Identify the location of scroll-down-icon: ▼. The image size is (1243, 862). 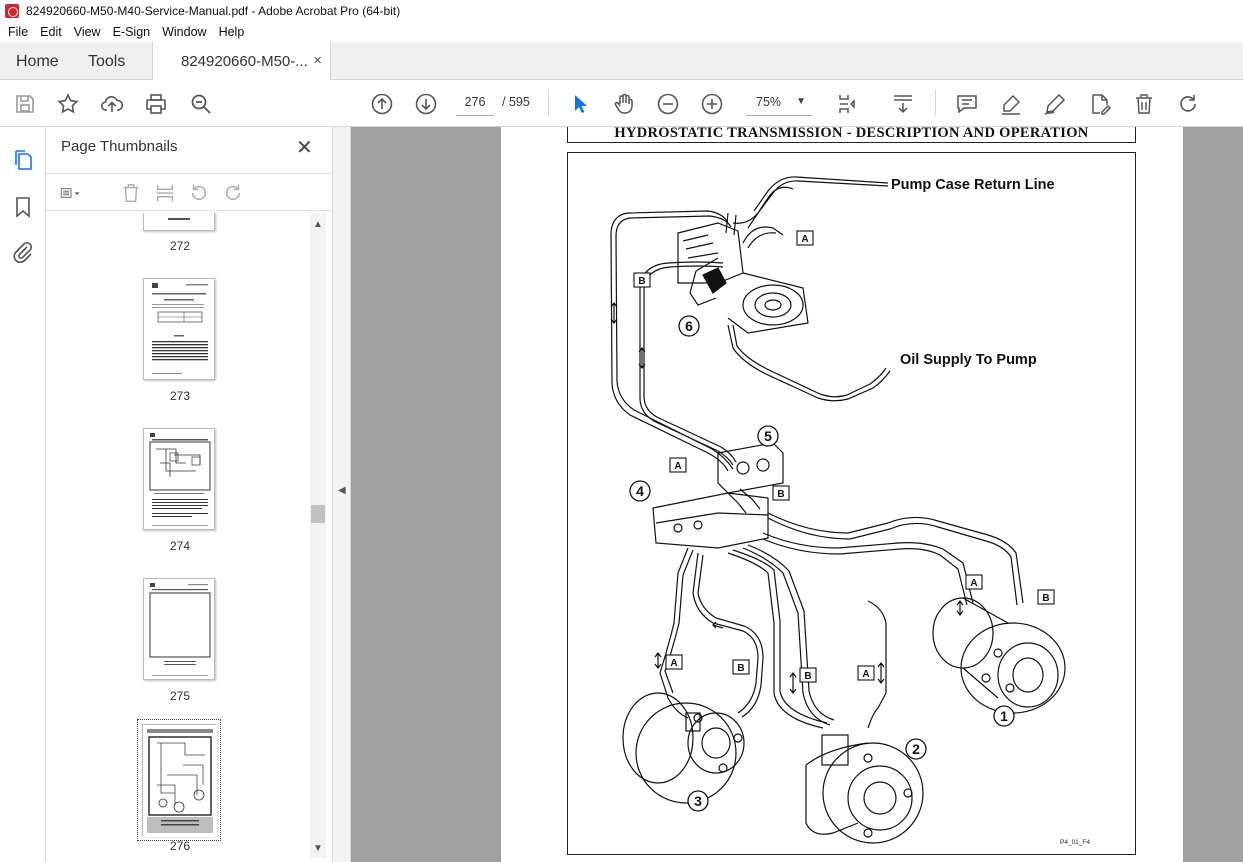
(318, 848).